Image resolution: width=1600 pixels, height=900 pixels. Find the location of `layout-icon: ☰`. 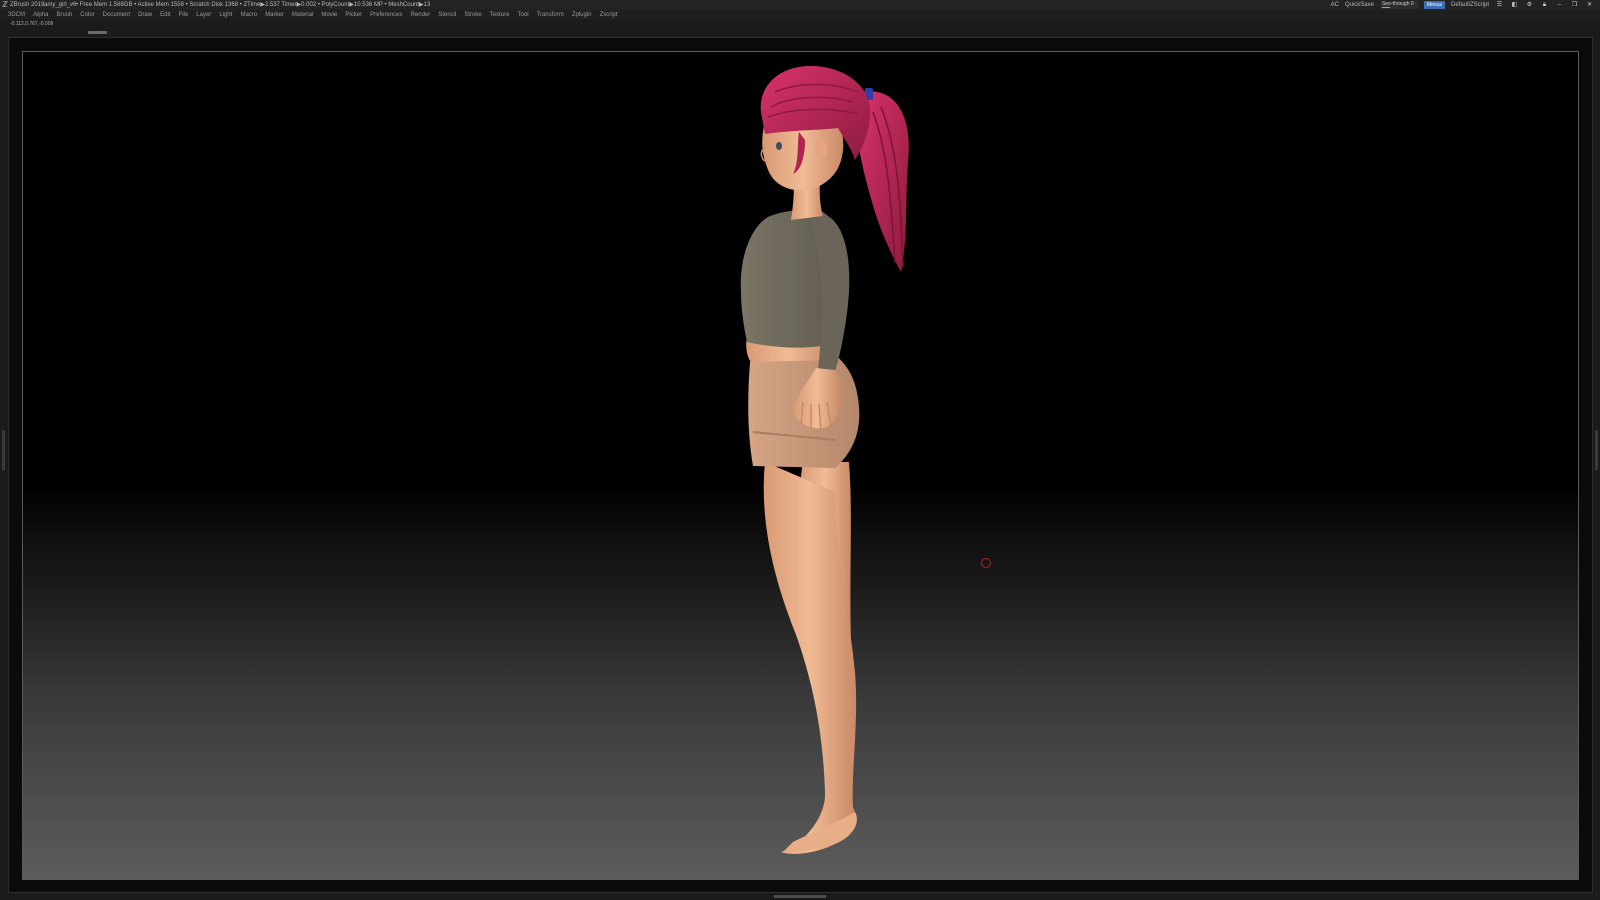

layout-icon: ☰ is located at coordinates (1499, 5).